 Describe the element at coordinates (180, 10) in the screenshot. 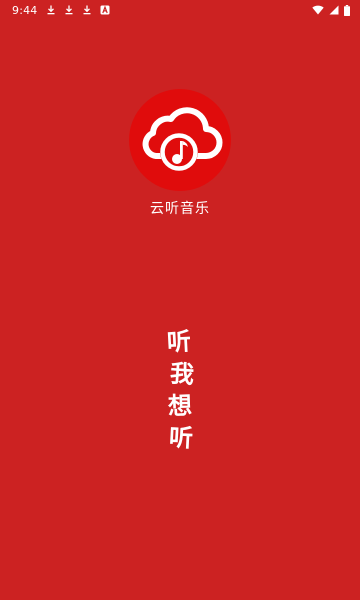

I see `status-bar: 9:44` at that location.